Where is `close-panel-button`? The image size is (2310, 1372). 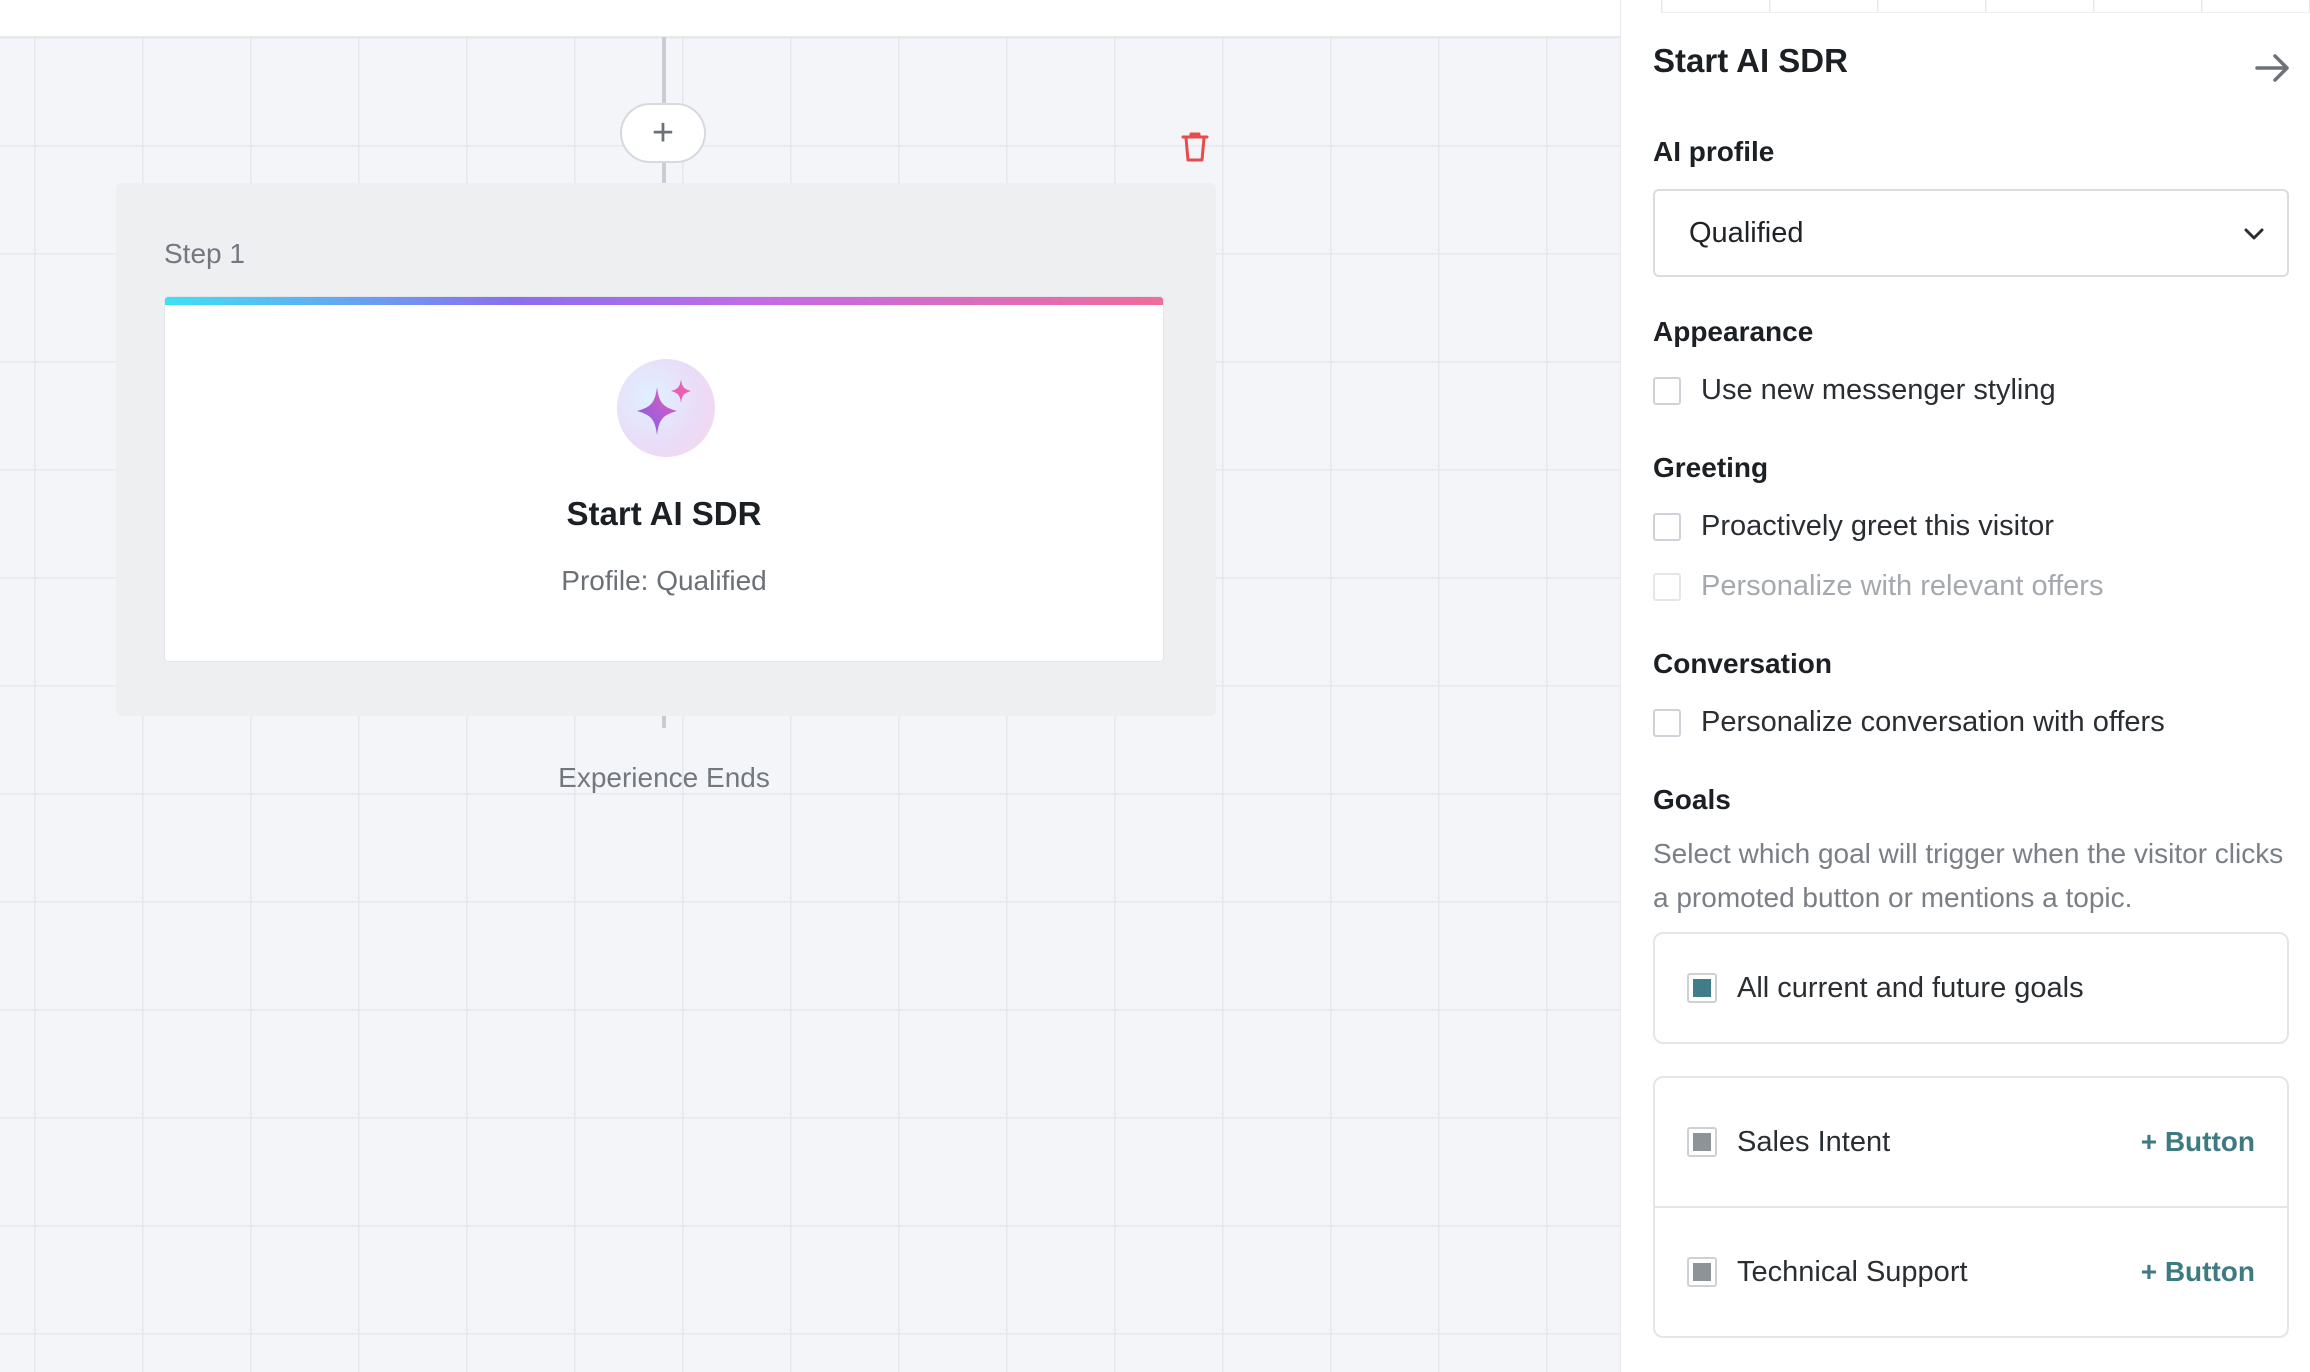 close-panel-button is located at coordinates (2273, 68).